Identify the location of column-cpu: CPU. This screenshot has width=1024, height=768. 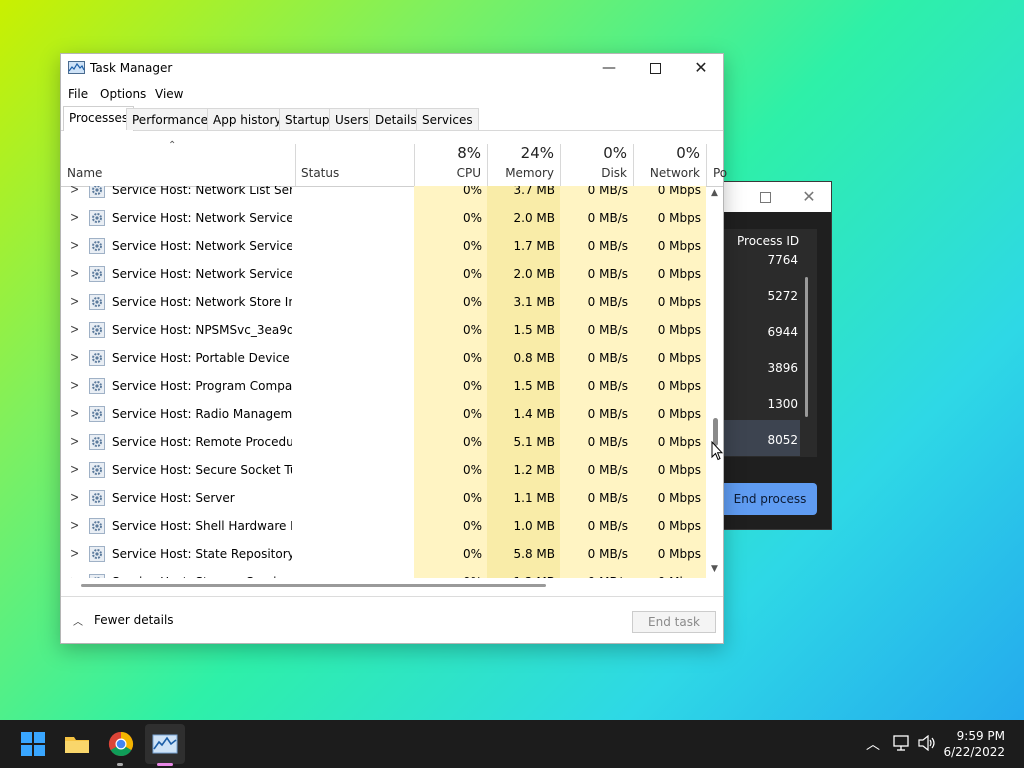
(469, 173).